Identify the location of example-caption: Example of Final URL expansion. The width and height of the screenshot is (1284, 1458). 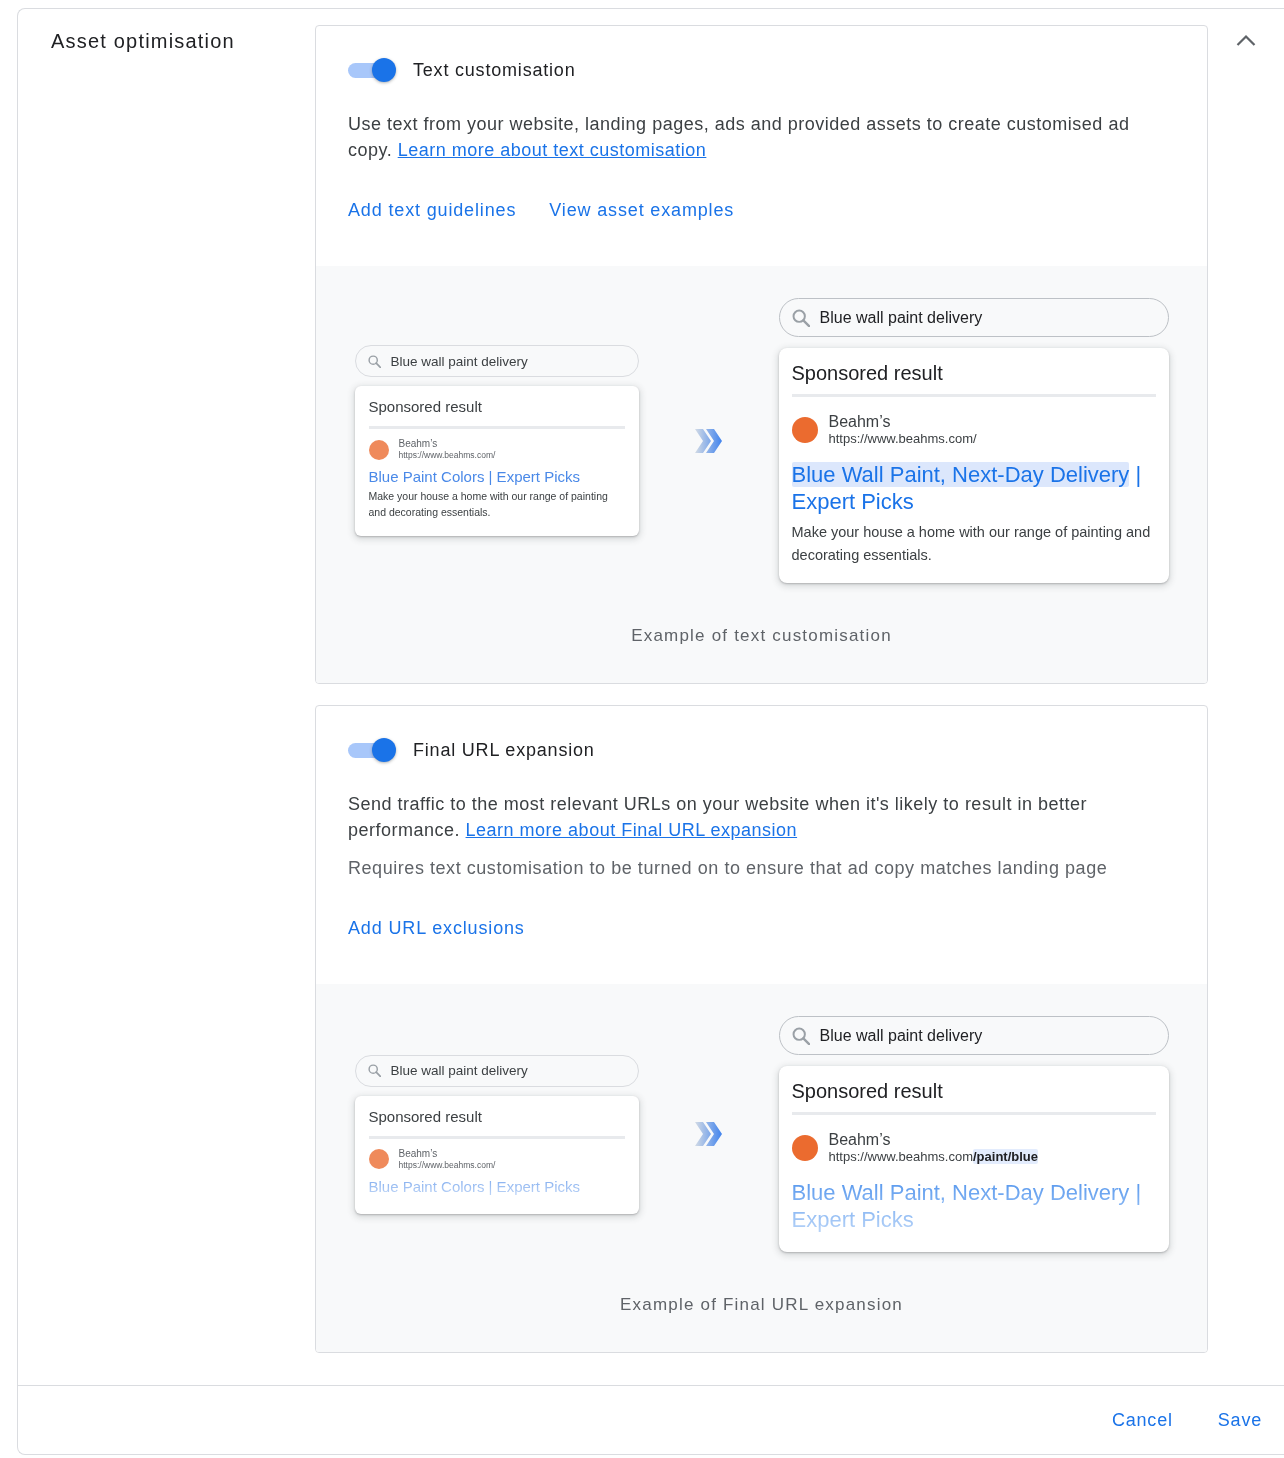
(761, 1305).